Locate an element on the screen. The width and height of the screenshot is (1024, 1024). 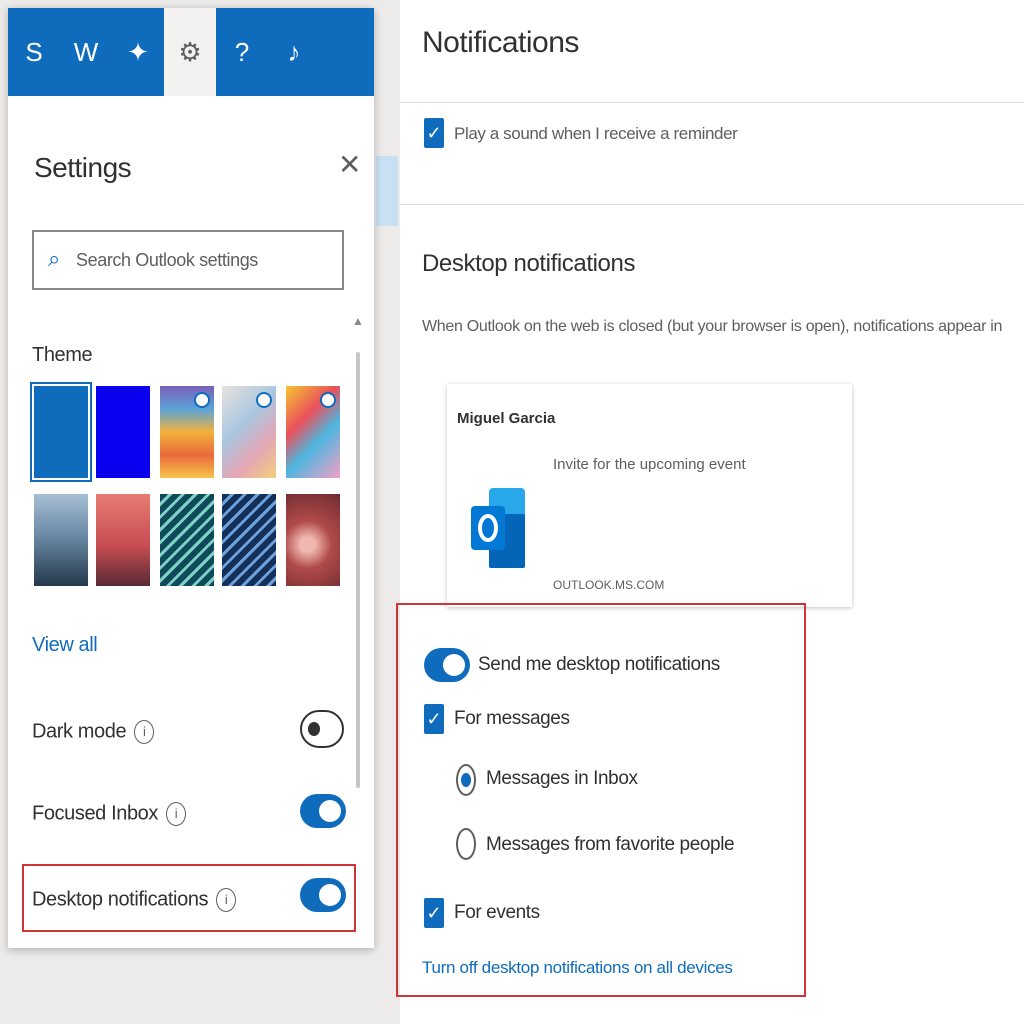
help-icon: ? is located at coordinates (242, 52).